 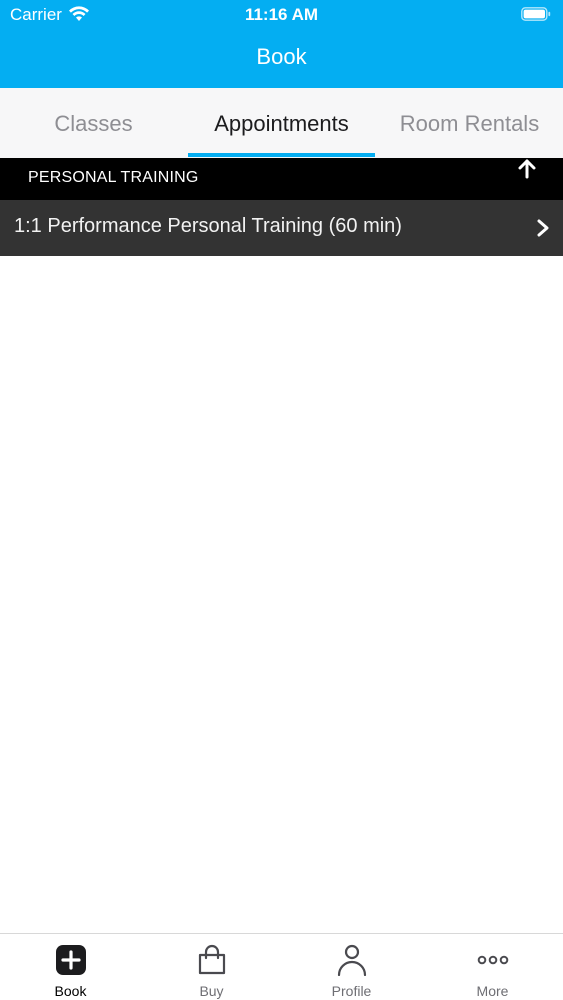 I want to click on tab-bar-label: Profile, so click(x=351, y=991).